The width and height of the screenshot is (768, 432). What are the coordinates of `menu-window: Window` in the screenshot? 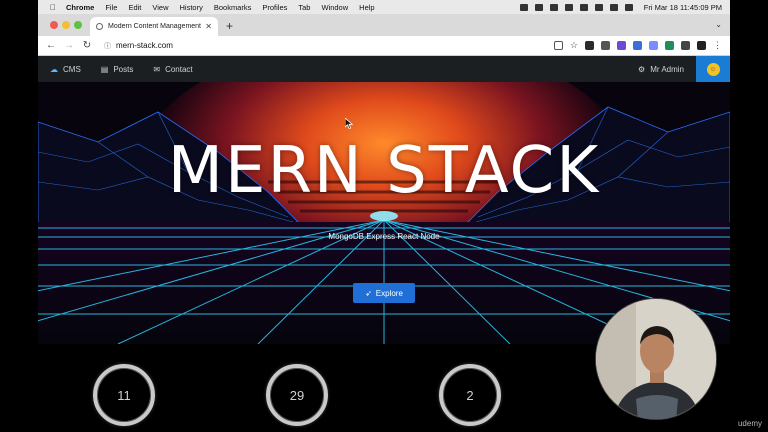 It's located at (334, 7).